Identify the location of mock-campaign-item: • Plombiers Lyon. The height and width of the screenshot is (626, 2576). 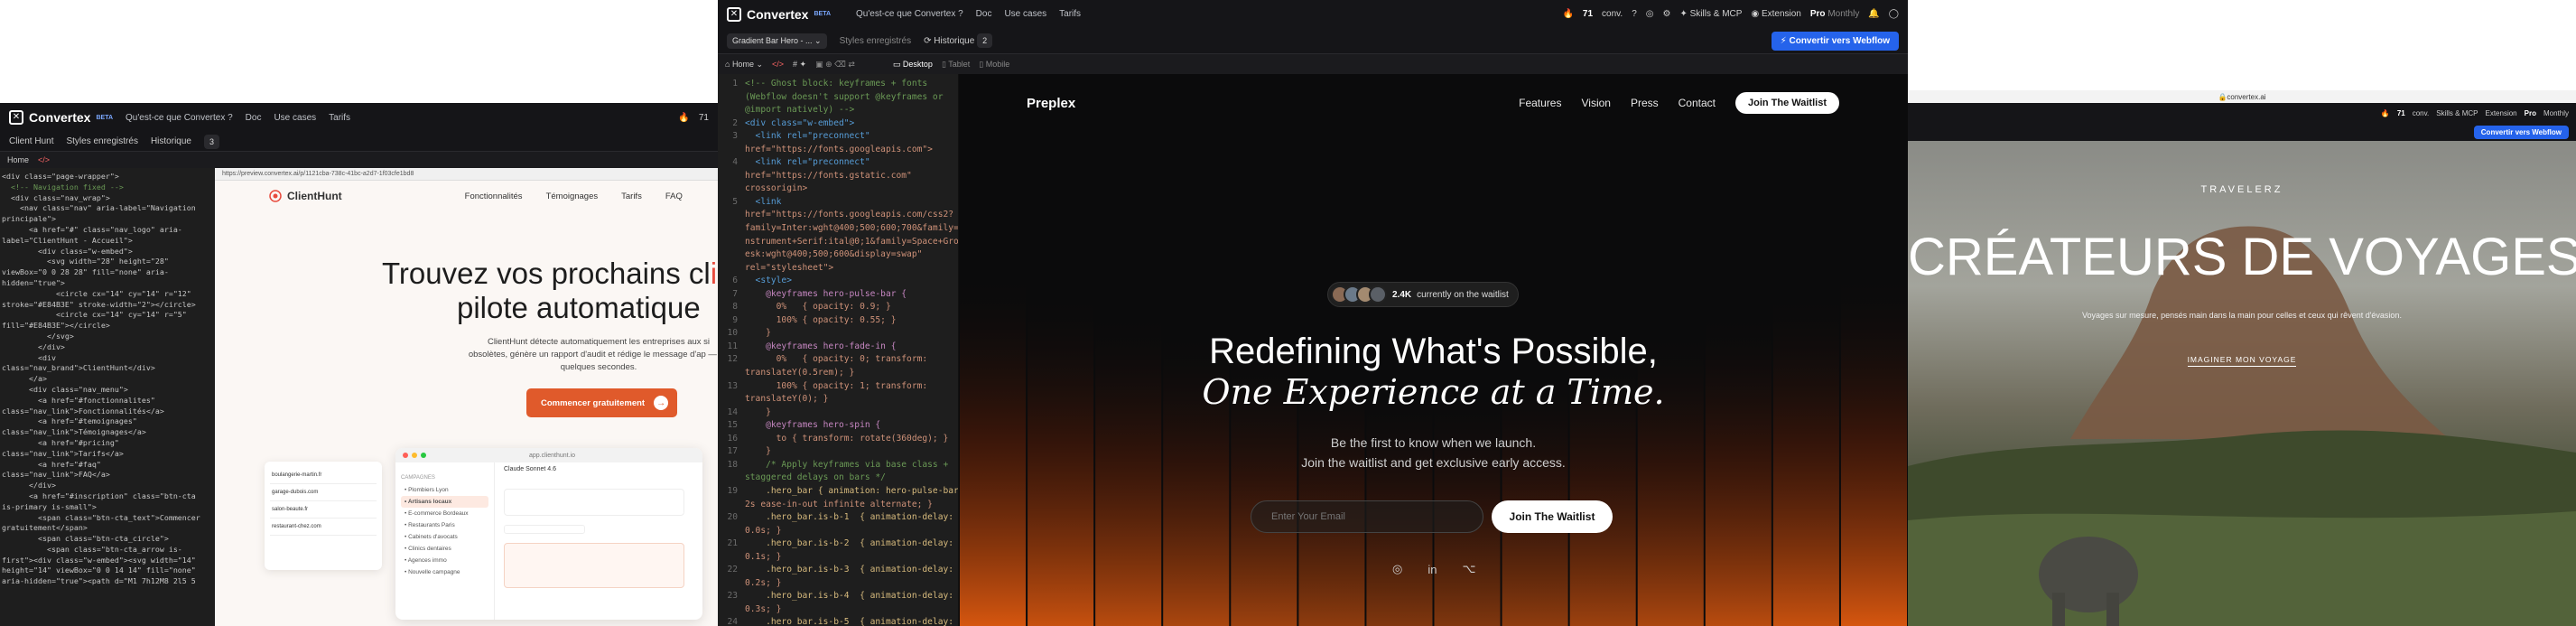
(444, 490).